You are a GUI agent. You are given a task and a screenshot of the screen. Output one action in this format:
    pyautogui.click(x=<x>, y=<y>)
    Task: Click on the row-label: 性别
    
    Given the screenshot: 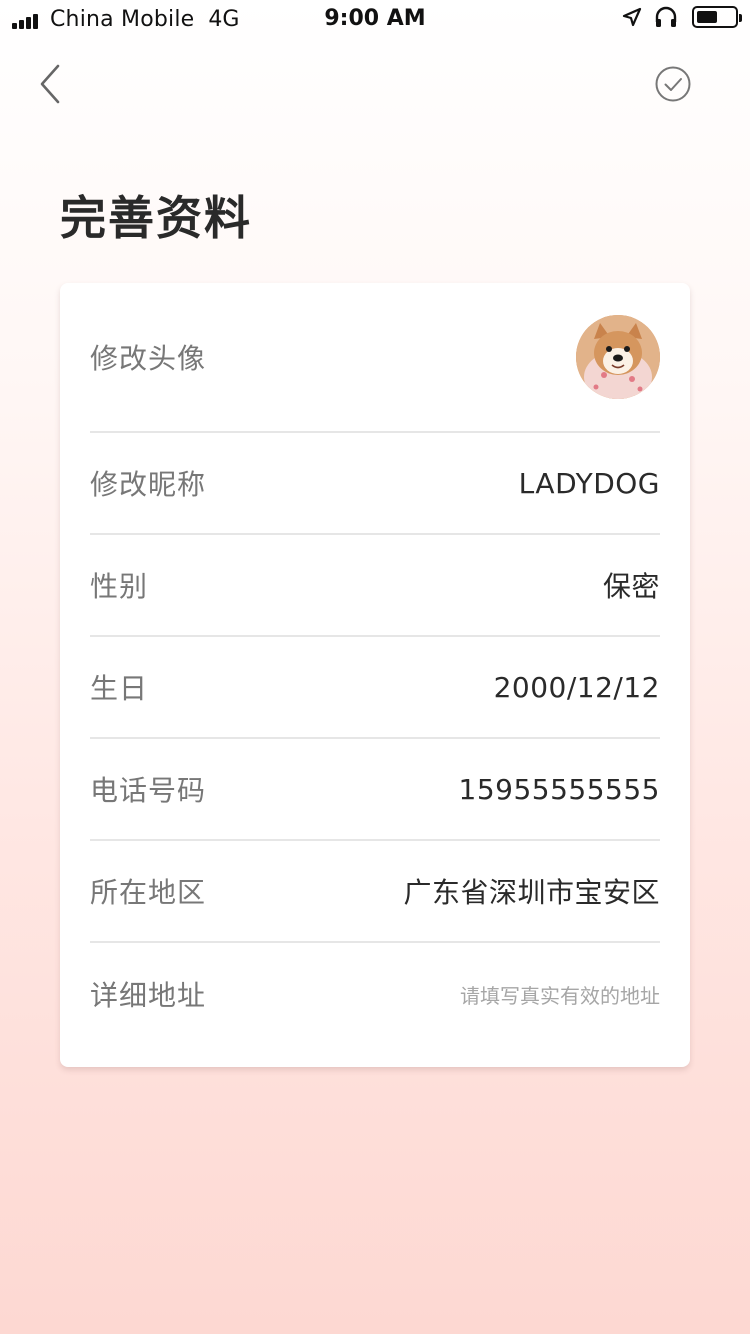 What is the action you would take?
    pyautogui.click(x=119, y=586)
    